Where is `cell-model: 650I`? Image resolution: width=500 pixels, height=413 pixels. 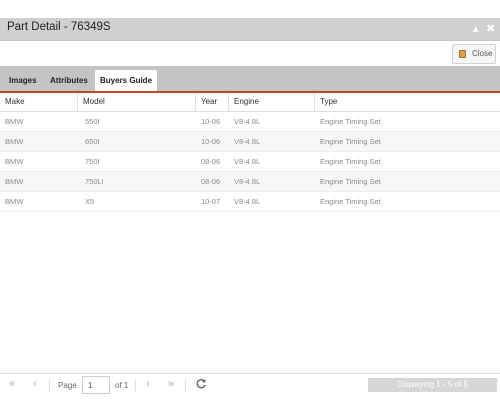 cell-model: 650I is located at coordinates (92, 141).